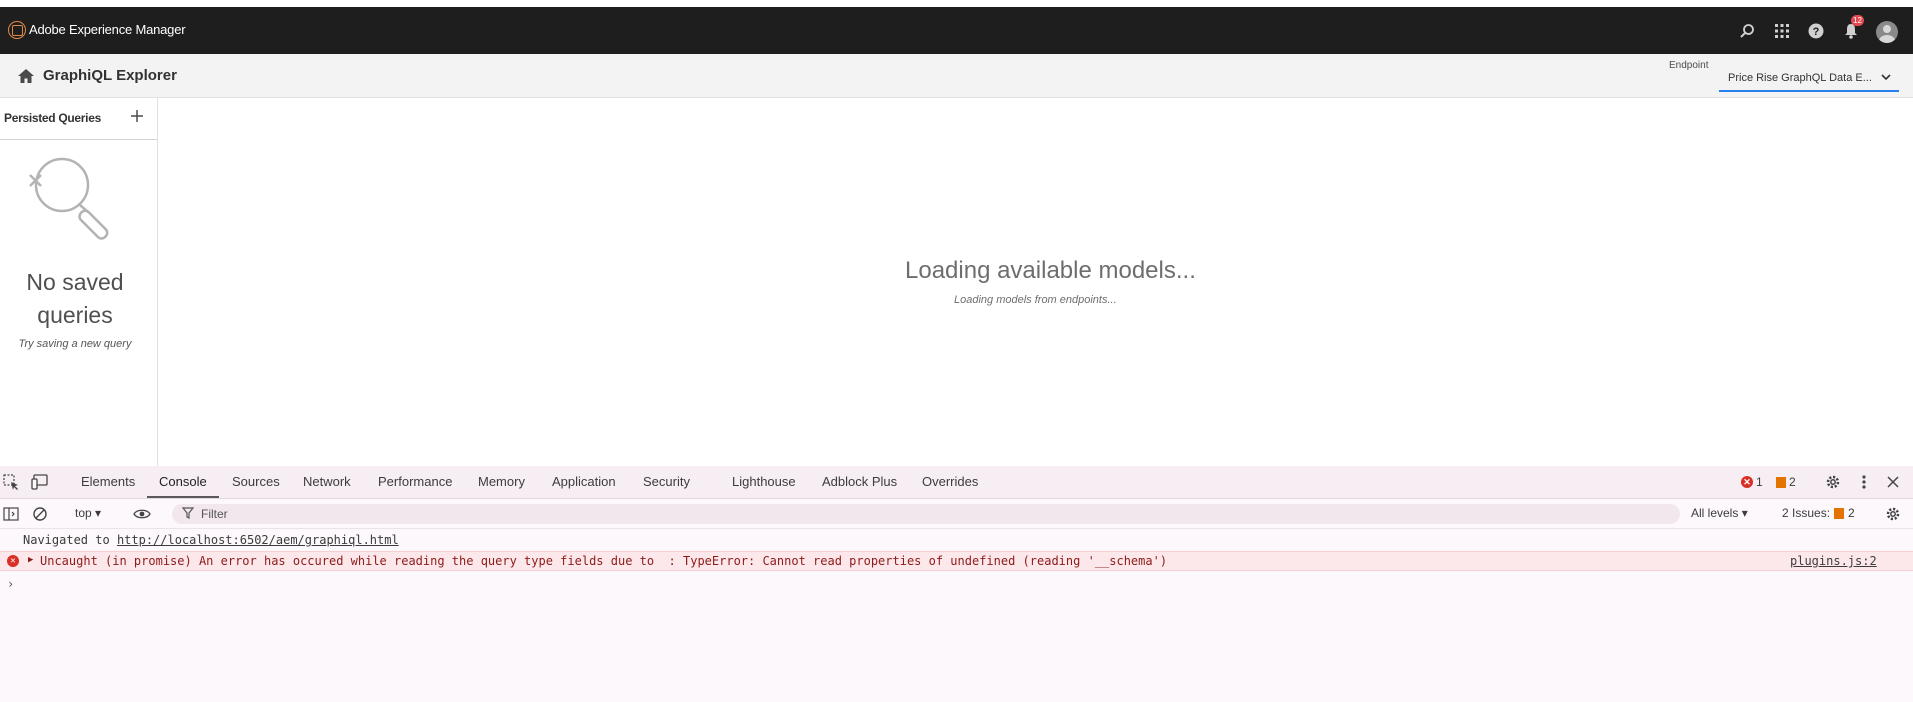 This screenshot has height=702, width=1913. Describe the element at coordinates (1852, 28) in the screenshot. I see `bell-icon: 12` at that location.